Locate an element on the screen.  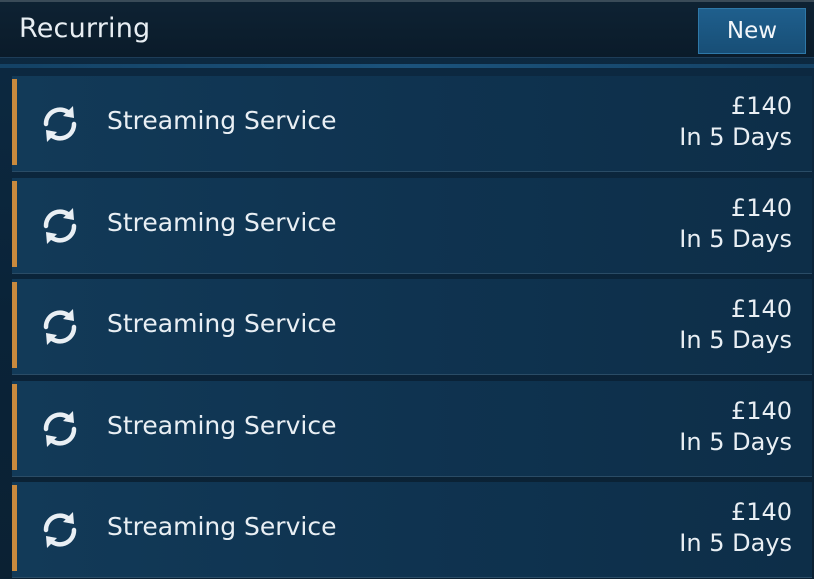
page-title: Recurring is located at coordinates (85, 28).